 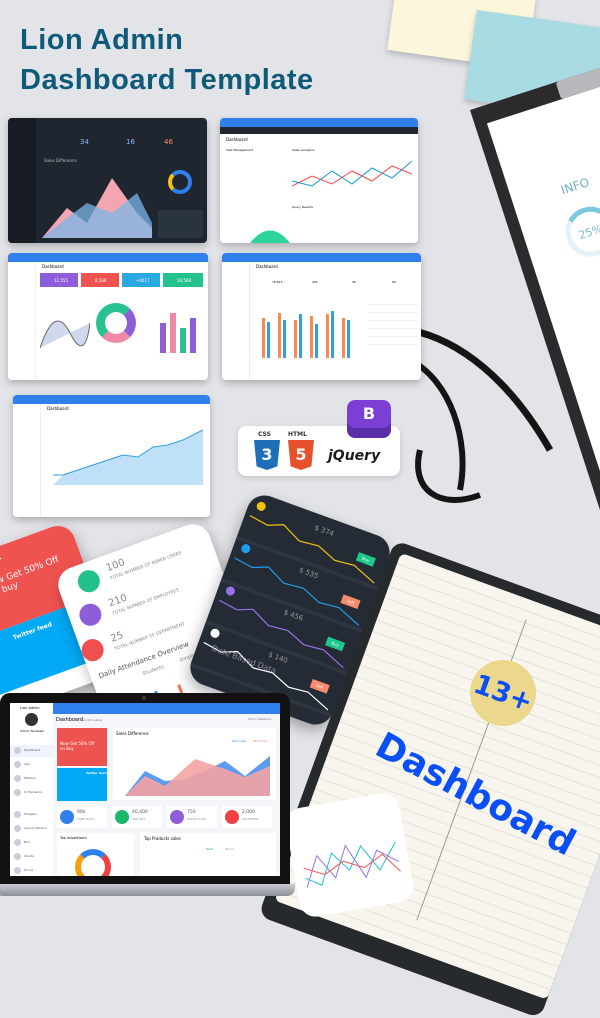 What do you see at coordinates (111, 456) in the screenshot?
I see `dashboard-preview-area: Dashboard` at bounding box center [111, 456].